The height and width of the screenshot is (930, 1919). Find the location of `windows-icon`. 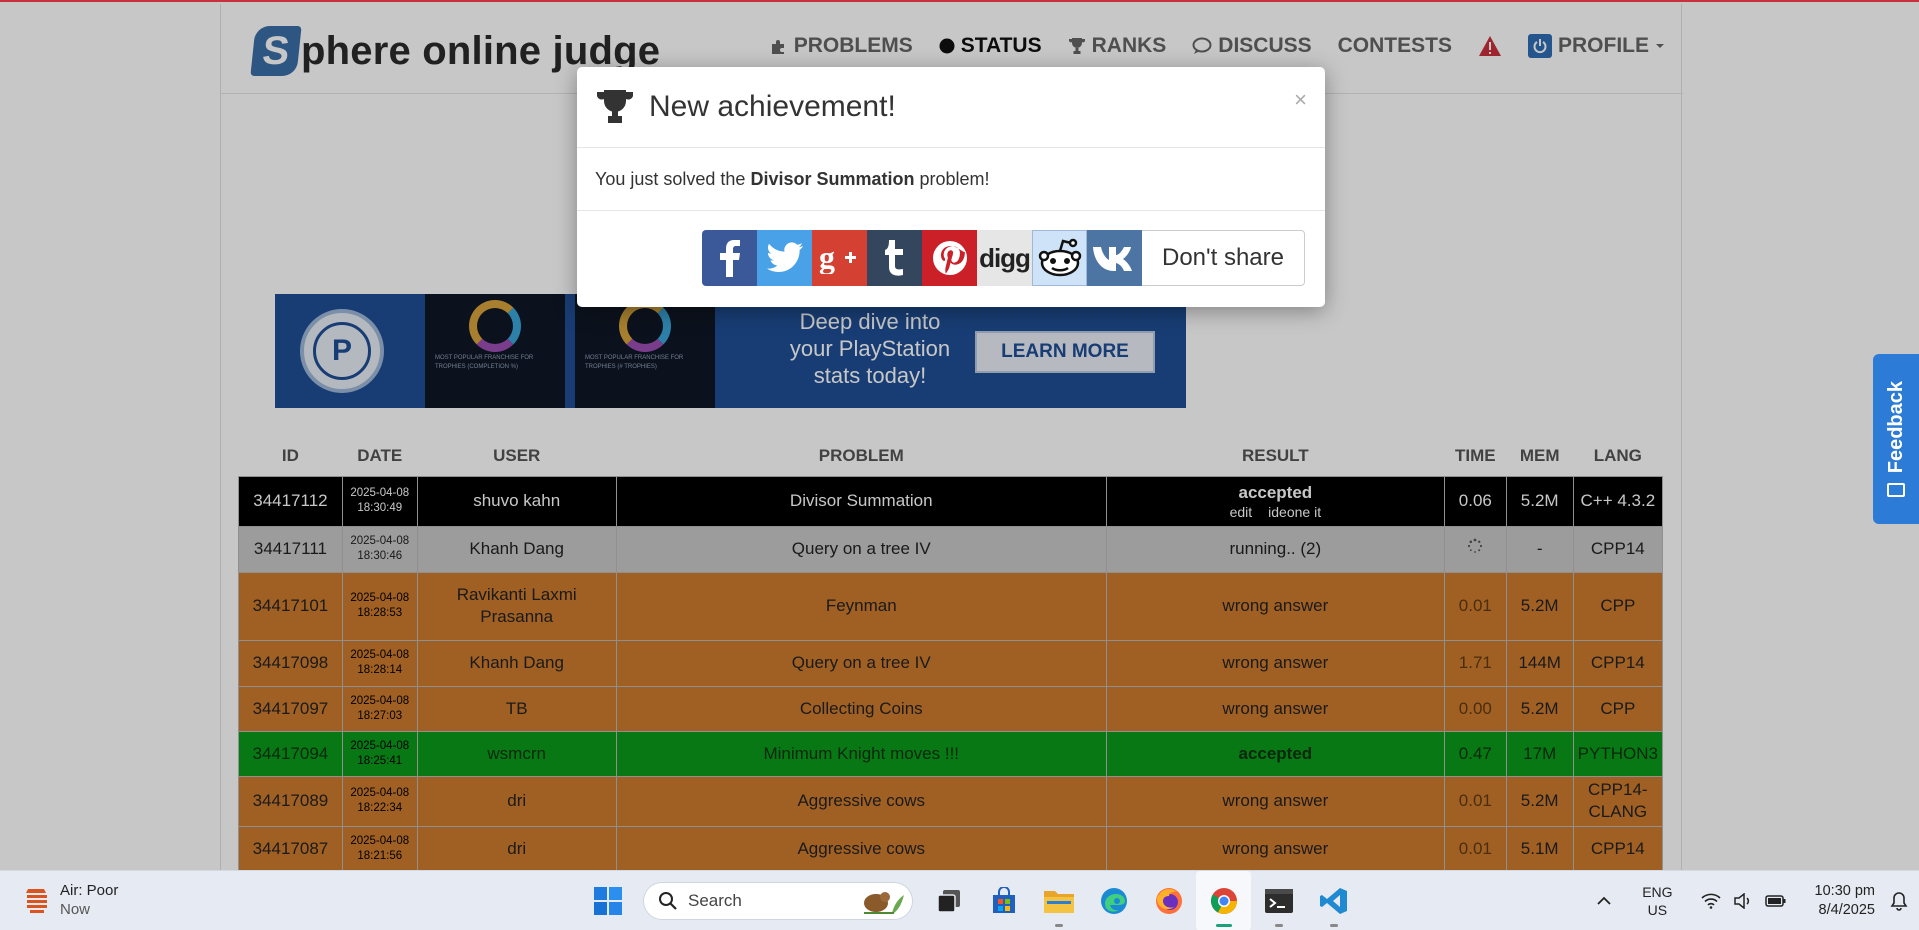

windows-icon is located at coordinates (607, 901).